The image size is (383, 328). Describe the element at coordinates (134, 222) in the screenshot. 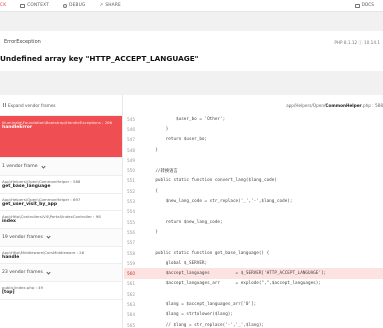

I see `line-number: 555` at that location.